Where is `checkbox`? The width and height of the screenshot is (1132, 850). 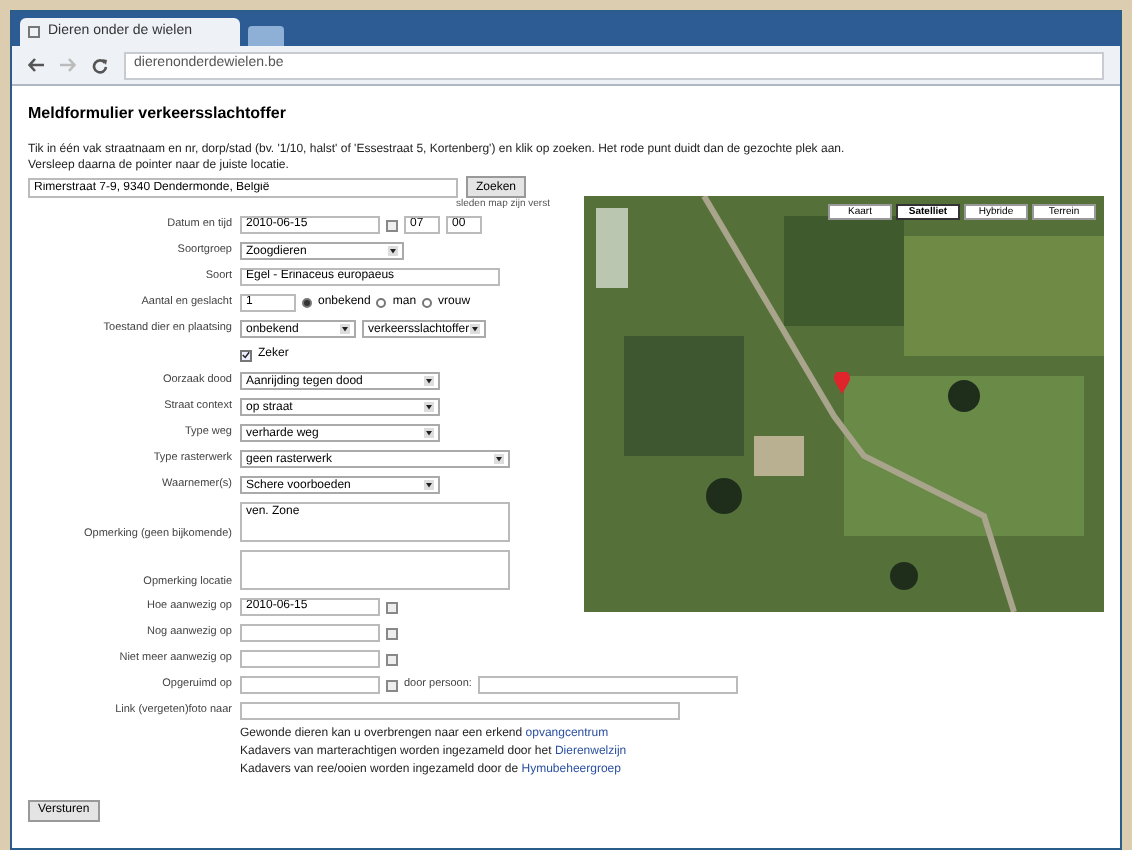 checkbox is located at coordinates (246, 355).